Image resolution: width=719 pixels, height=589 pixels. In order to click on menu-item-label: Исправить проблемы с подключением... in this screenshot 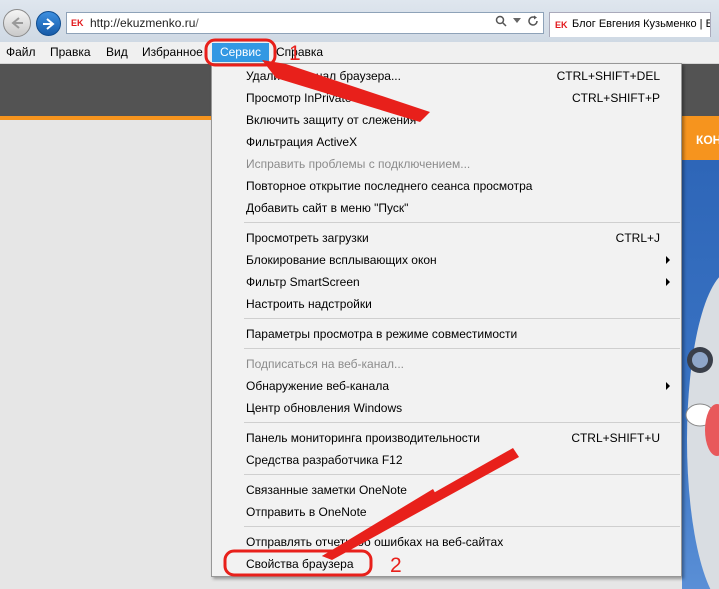, I will do `click(358, 164)`.